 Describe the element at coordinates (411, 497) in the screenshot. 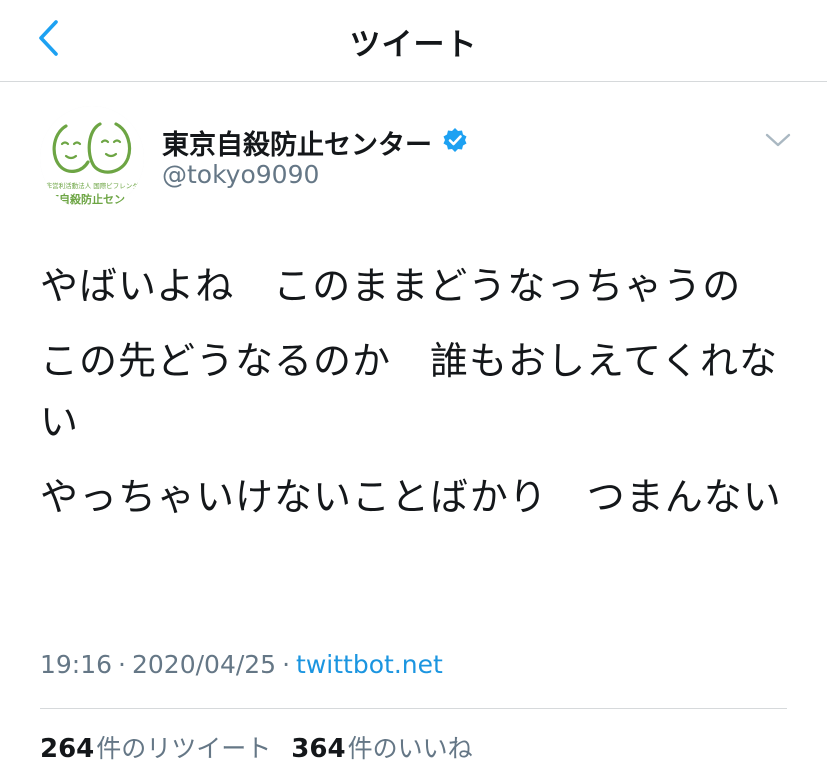

I see `tweet-paragraph: やっちゃいけないことばかり つまんない` at that location.